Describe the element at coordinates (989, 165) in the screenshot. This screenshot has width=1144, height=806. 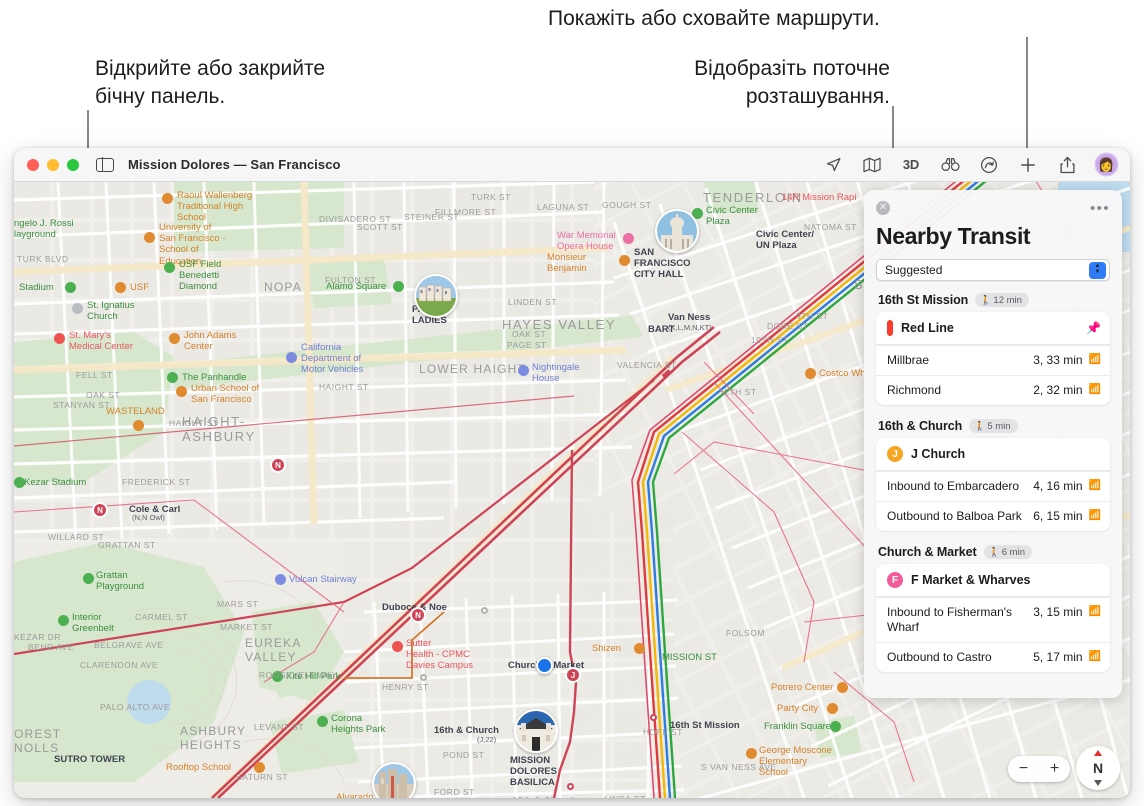
I see `routes-icon` at that location.